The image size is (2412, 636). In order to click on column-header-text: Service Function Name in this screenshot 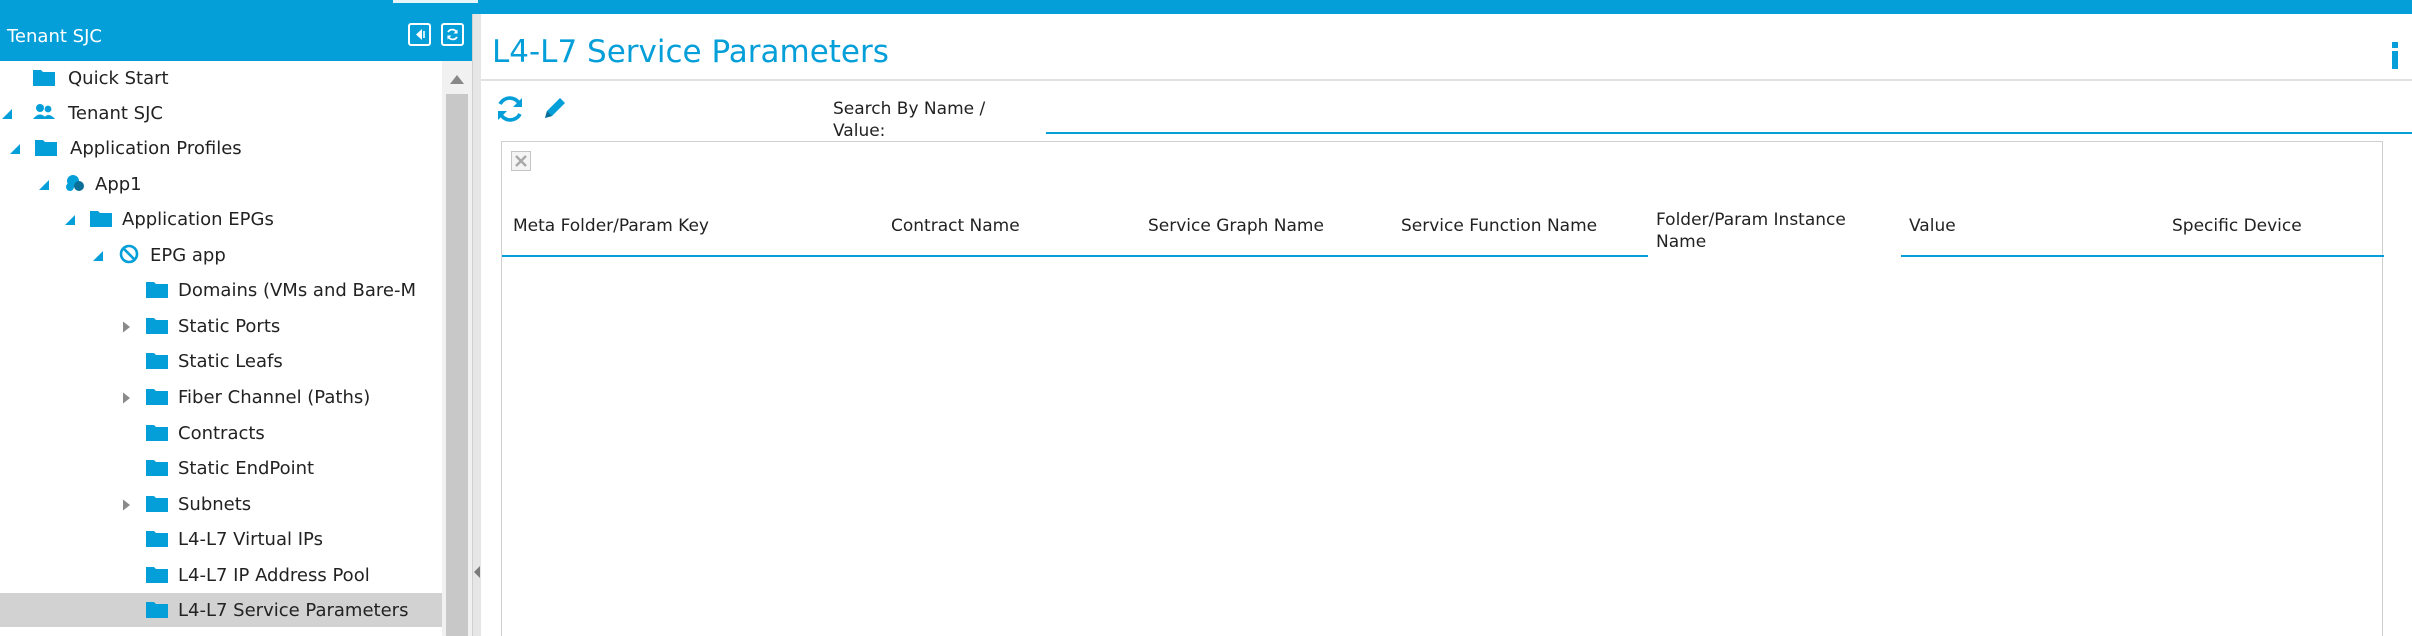, I will do `click(1499, 226)`.